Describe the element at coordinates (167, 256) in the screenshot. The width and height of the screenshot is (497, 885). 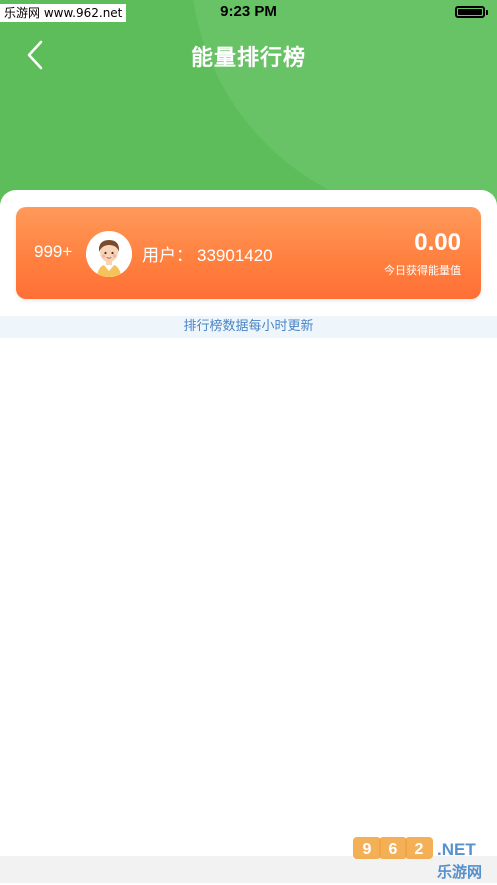
I see `user-label-prefix: 用户：` at that location.